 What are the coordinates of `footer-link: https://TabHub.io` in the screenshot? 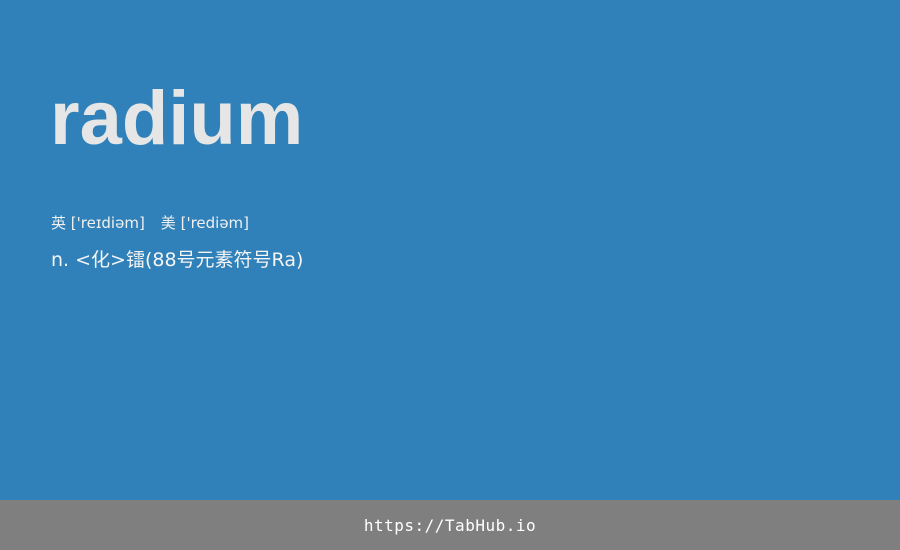 It's located at (450, 525).